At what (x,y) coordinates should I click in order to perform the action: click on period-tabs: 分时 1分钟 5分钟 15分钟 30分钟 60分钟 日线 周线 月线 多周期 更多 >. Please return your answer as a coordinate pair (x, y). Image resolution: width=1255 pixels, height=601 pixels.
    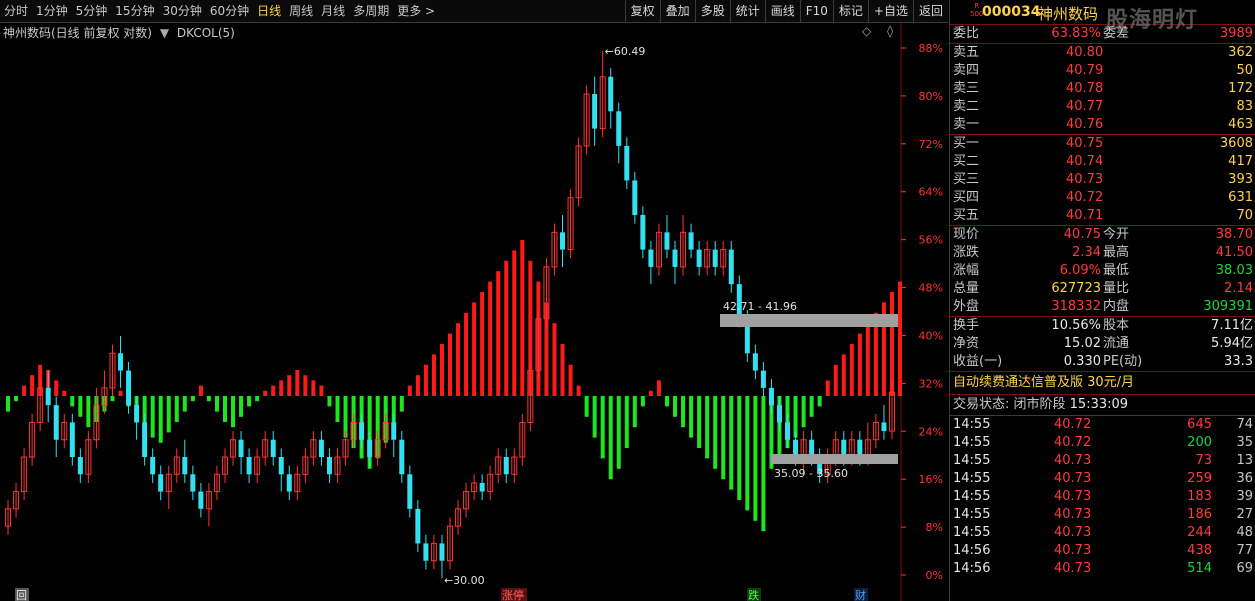
    Looking at the image, I should click on (219, 11).